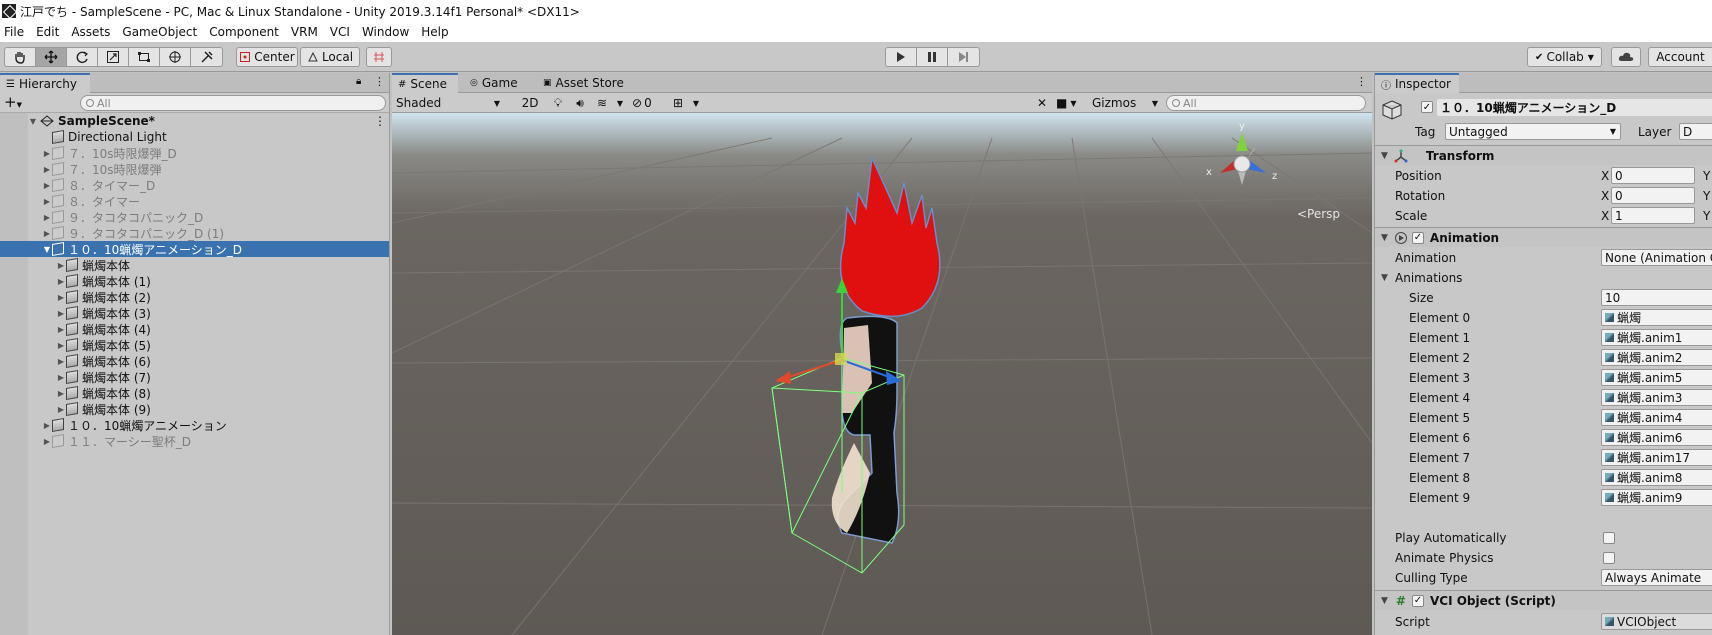 This screenshot has width=1712, height=635. What do you see at coordinates (1564, 57) in the screenshot?
I see `collab-dropdown: ✔ Collab ▼` at bounding box center [1564, 57].